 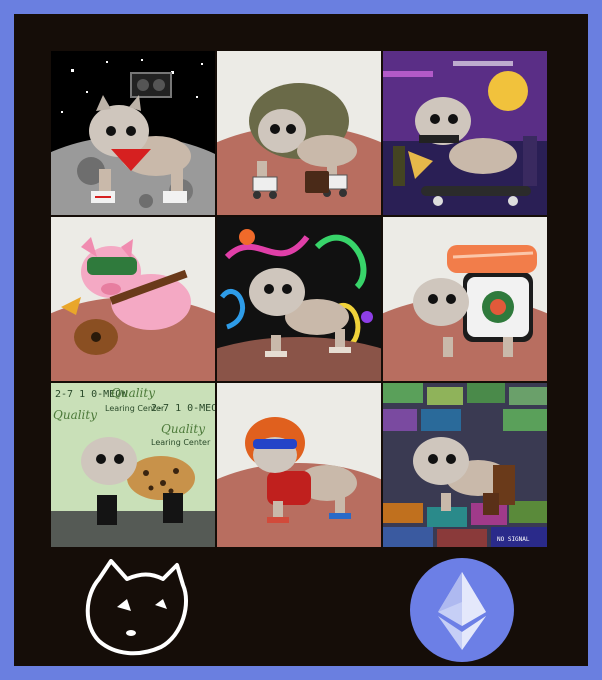 I want to click on tile-pig-guitar-cat, so click(x=133, y=299).